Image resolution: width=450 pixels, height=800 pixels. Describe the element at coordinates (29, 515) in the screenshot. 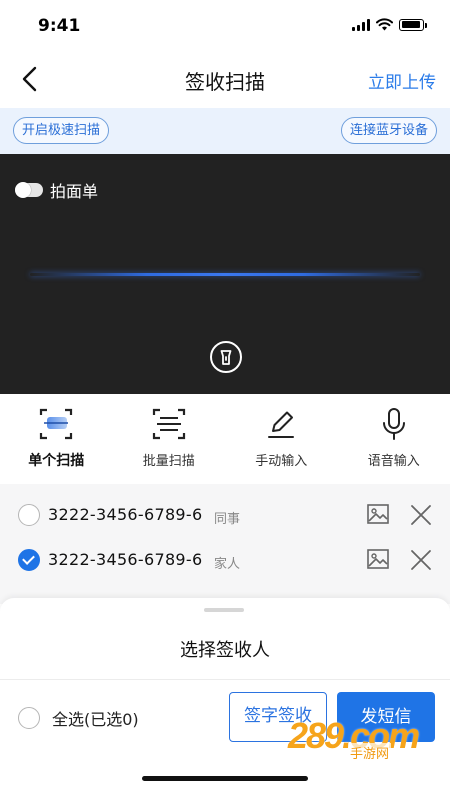

I see `item-checkbox` at that location.